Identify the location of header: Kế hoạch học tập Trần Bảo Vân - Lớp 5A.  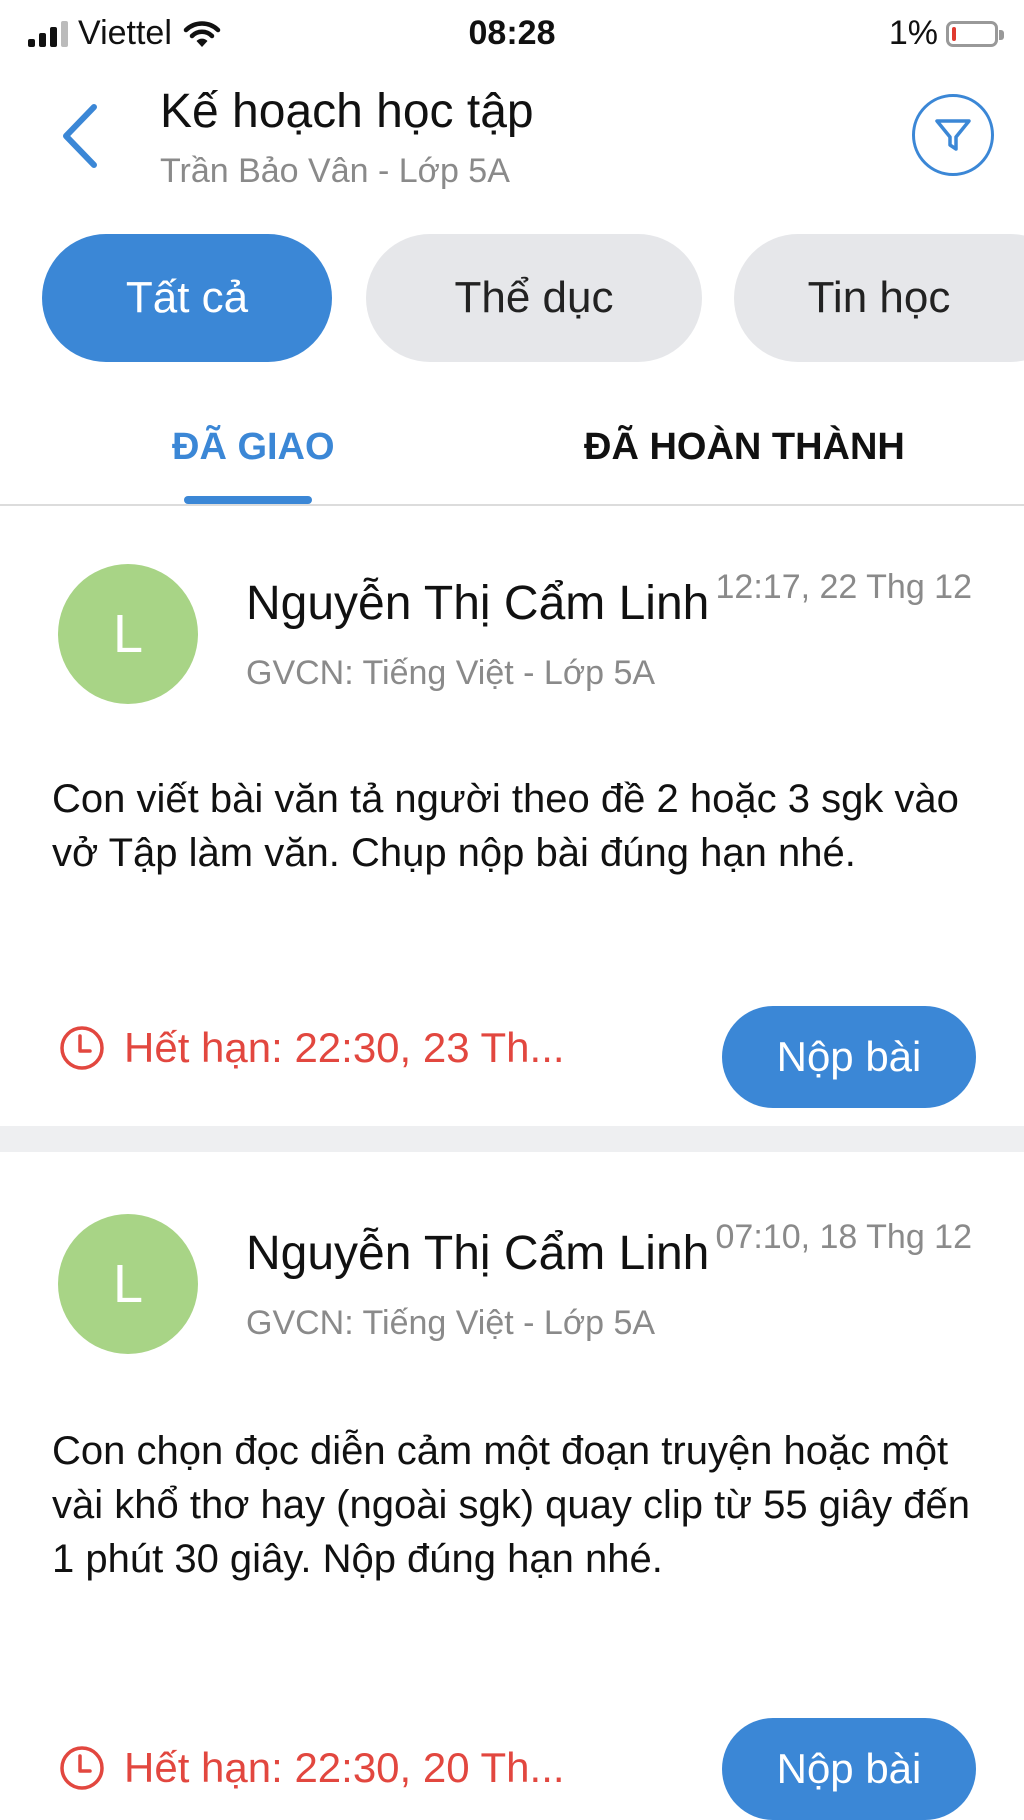
(512, 141).